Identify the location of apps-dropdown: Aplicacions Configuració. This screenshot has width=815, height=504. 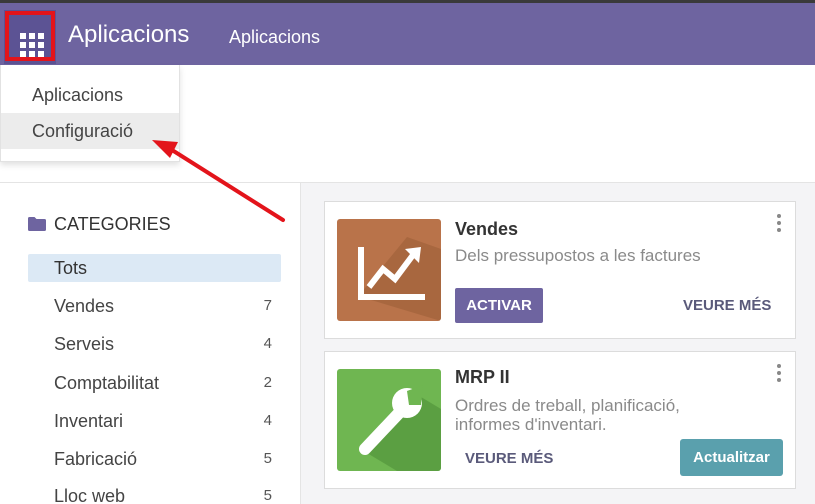
(90, 113).